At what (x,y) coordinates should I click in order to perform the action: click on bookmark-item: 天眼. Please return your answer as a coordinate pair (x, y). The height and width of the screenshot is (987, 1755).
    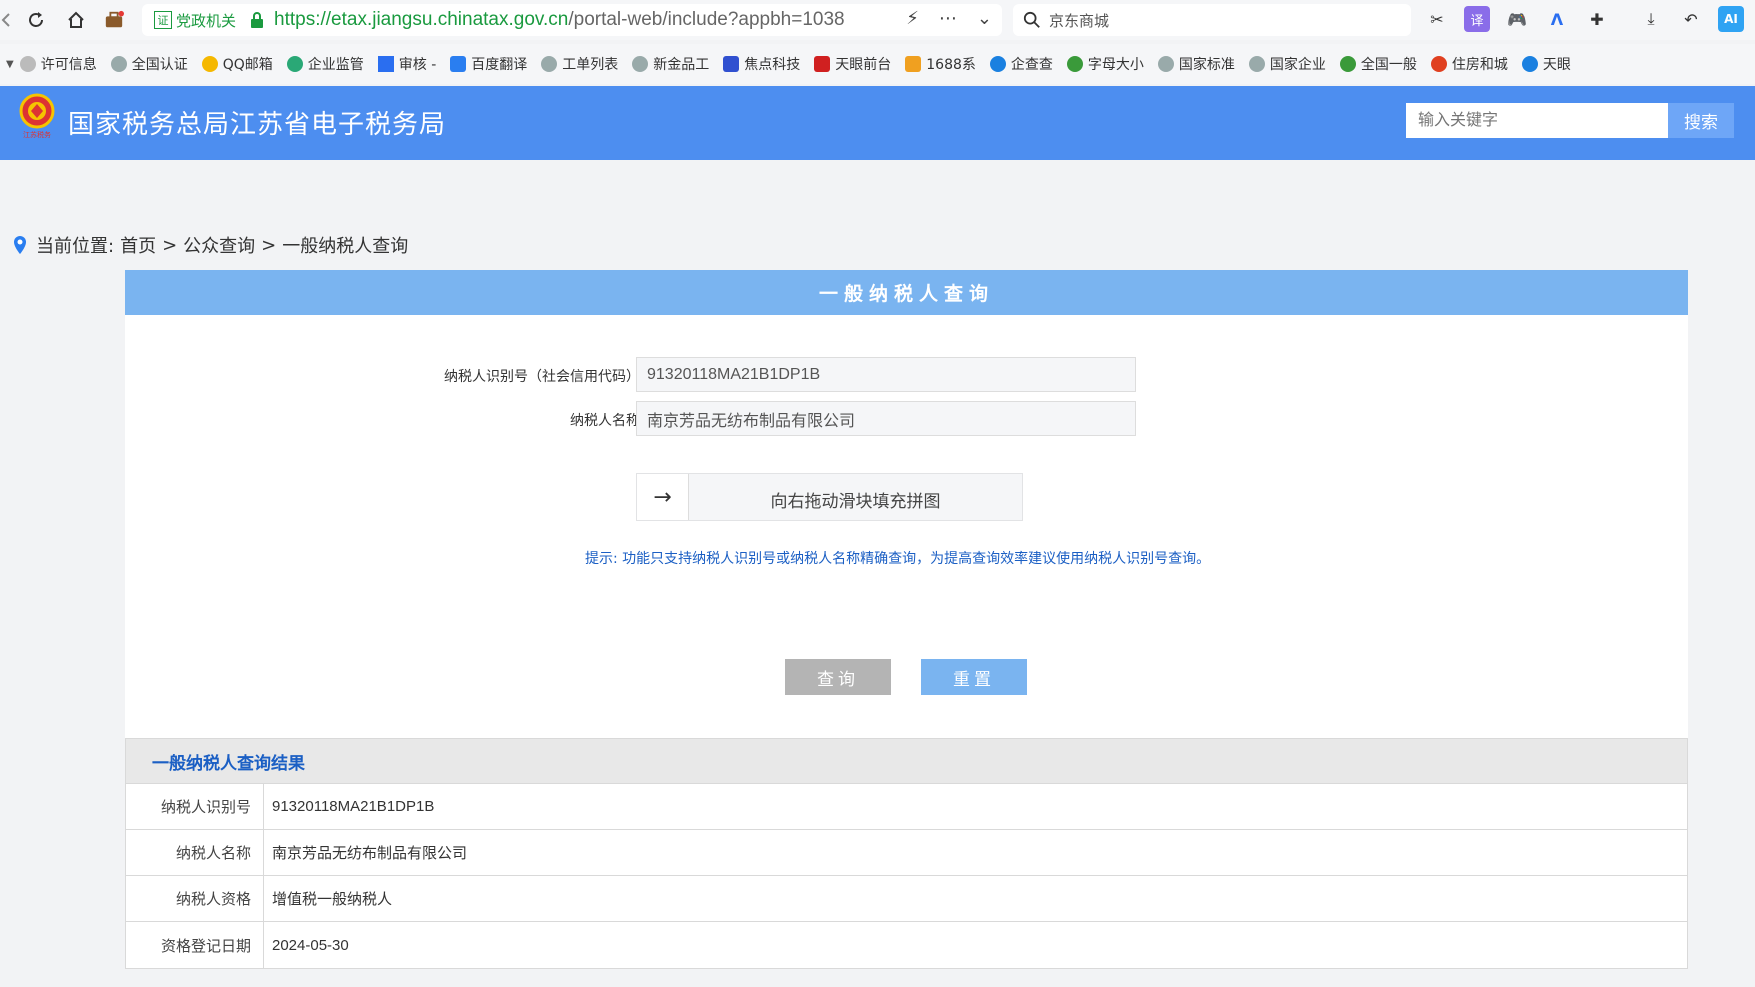
    Looking at the image, I should click on (1546, 64).